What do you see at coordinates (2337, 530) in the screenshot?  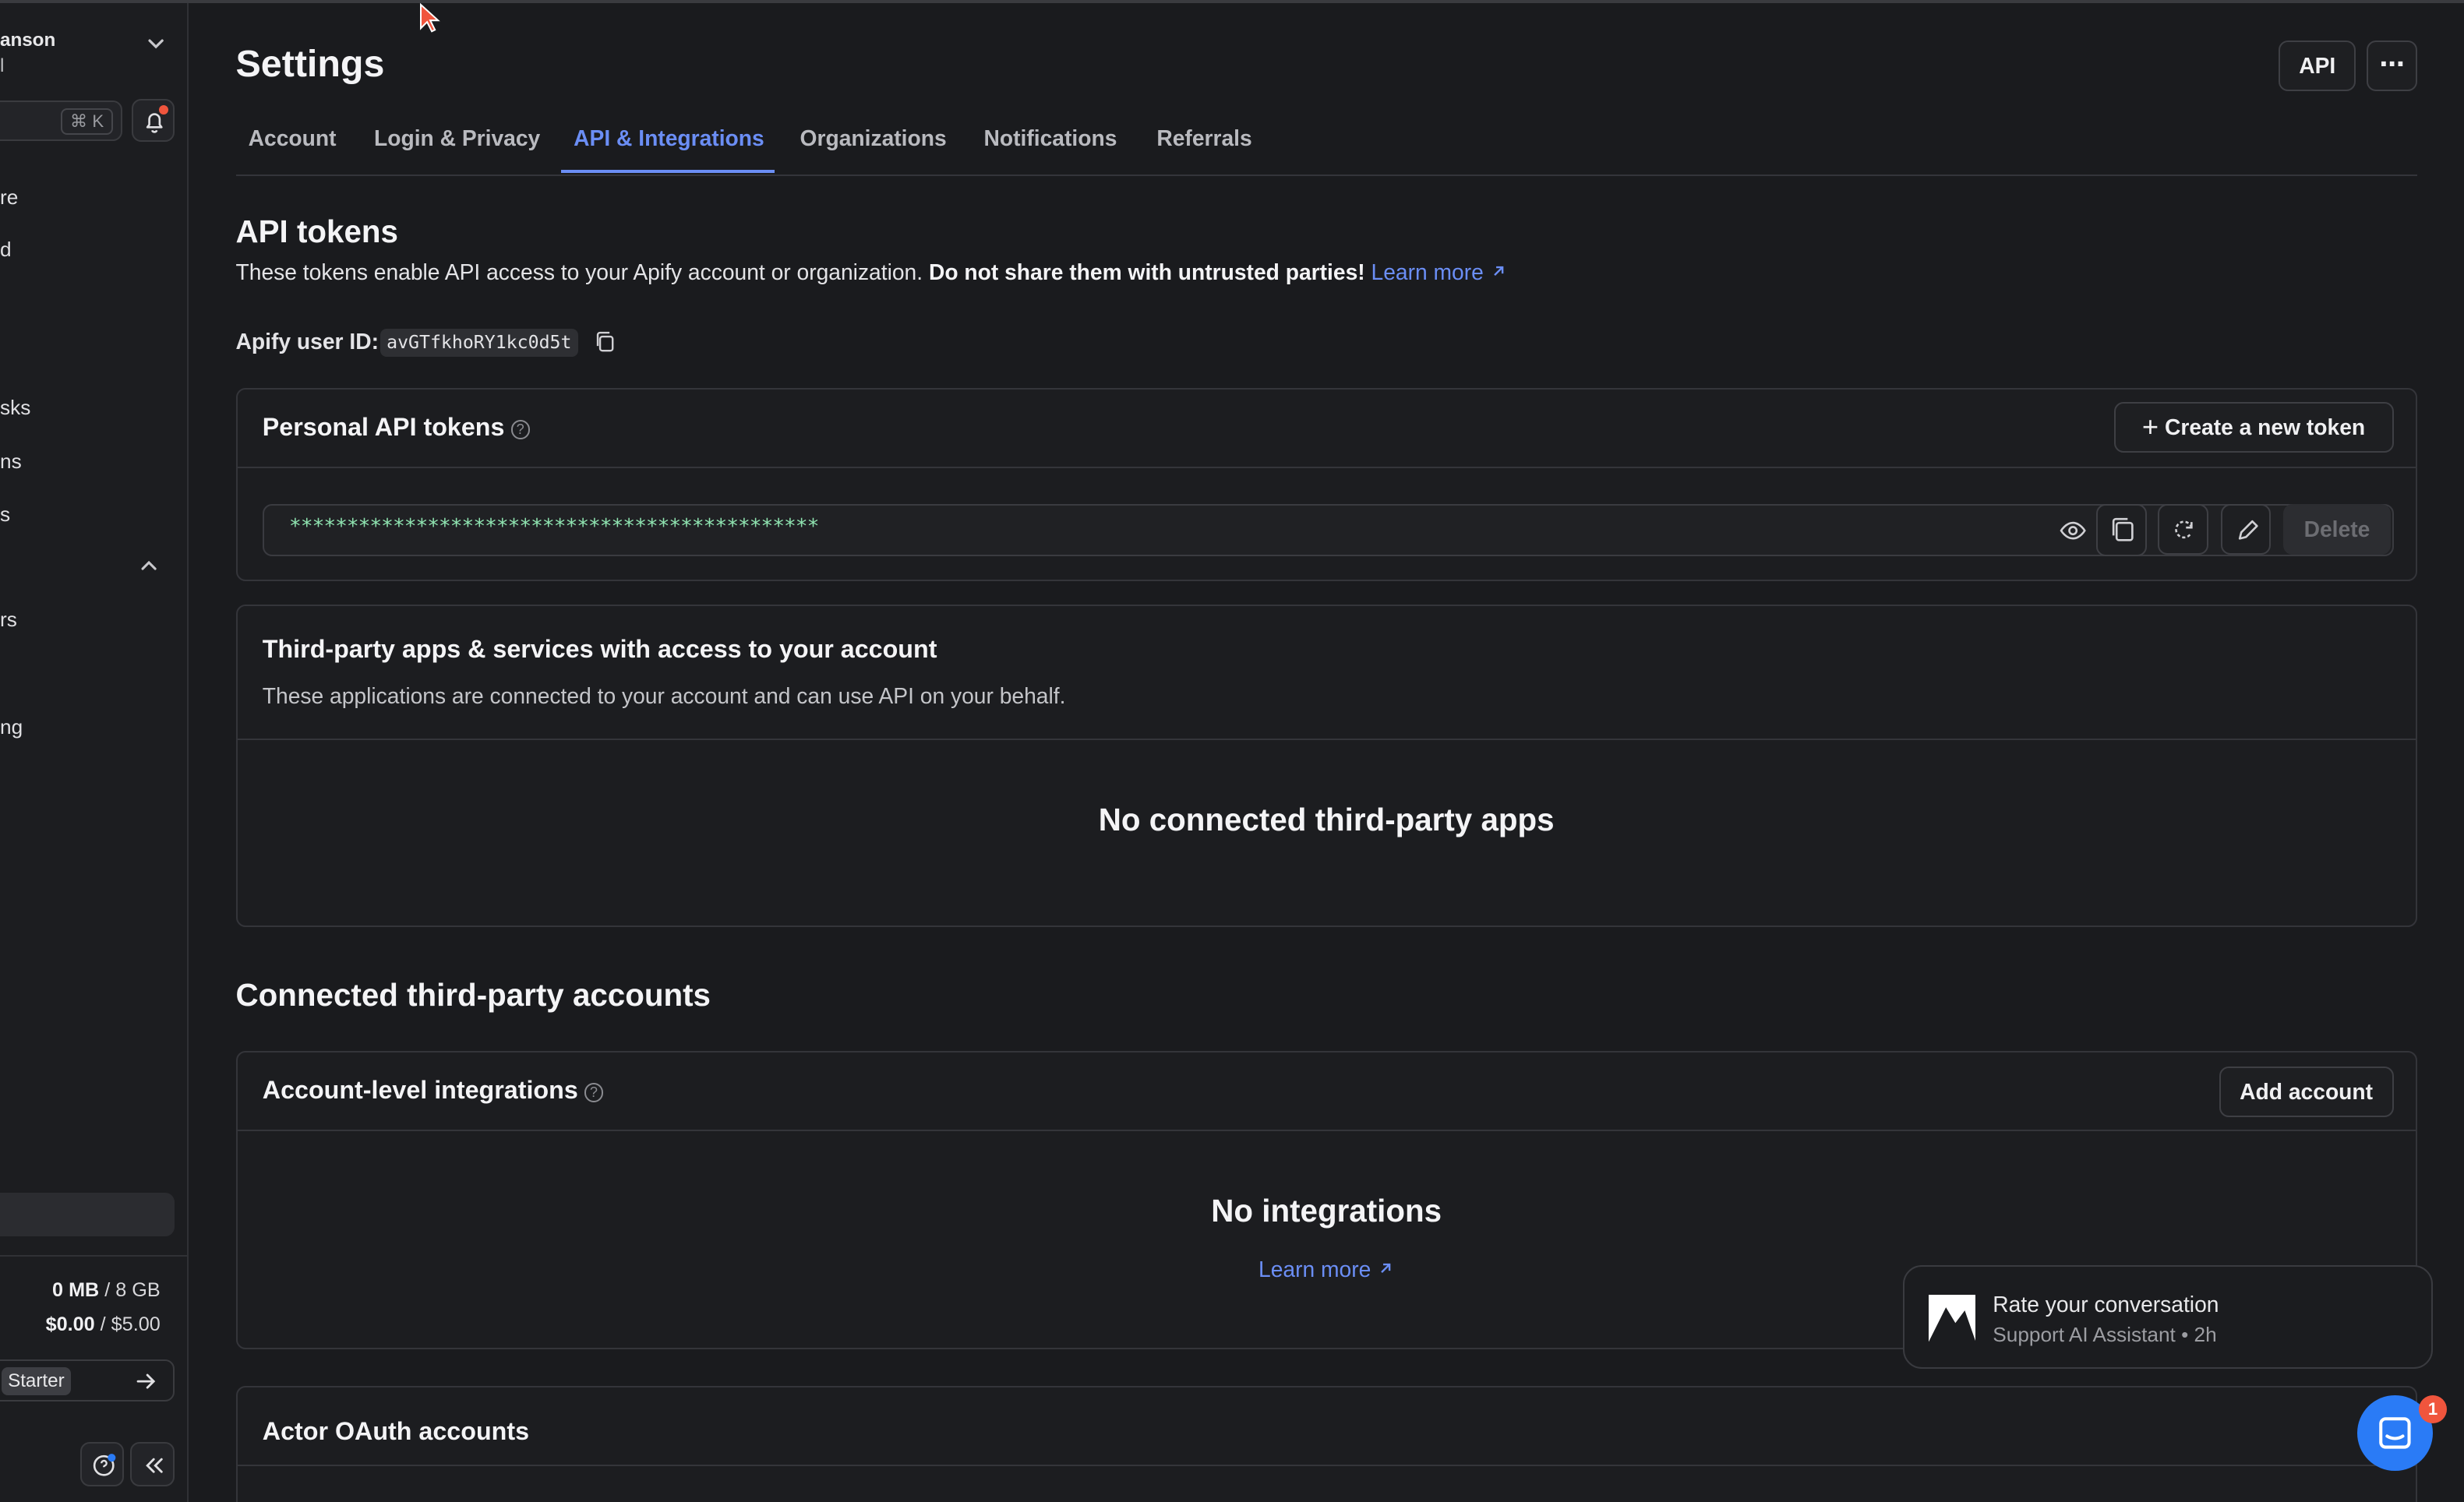 I see `delete-token-button: Delete` at bounding box center [2337, 530].